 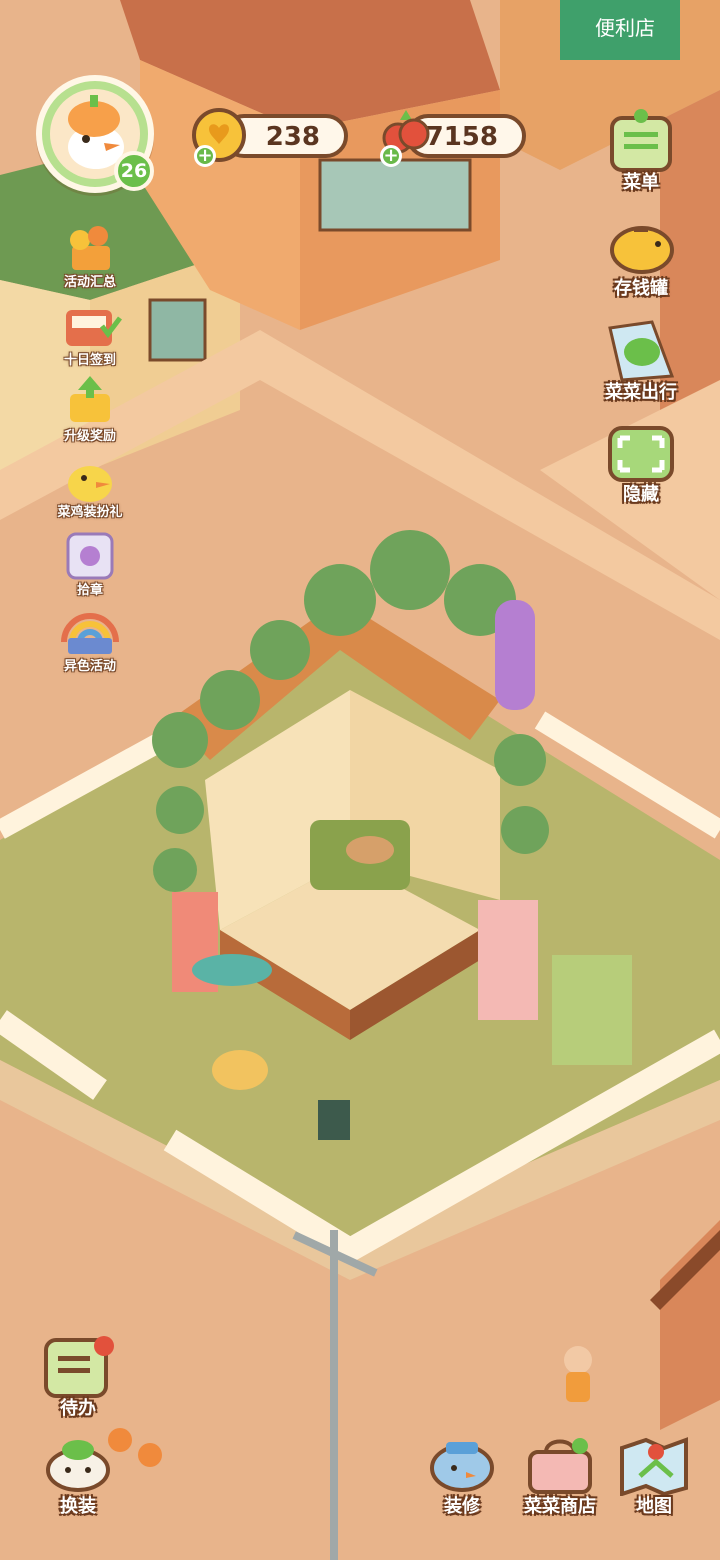 I want to click on map-label: 地图, so click(x=654, y=1506).